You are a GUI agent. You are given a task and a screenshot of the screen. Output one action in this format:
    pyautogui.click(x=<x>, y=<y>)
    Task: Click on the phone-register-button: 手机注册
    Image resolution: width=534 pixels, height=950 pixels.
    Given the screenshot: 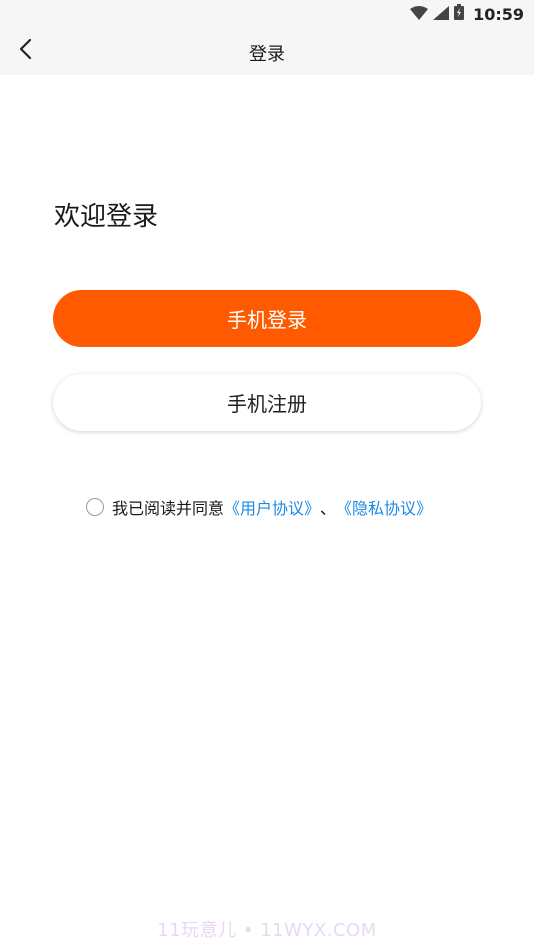 What is the action you would take?
    pyautogui.click(x=267, y=402)
    